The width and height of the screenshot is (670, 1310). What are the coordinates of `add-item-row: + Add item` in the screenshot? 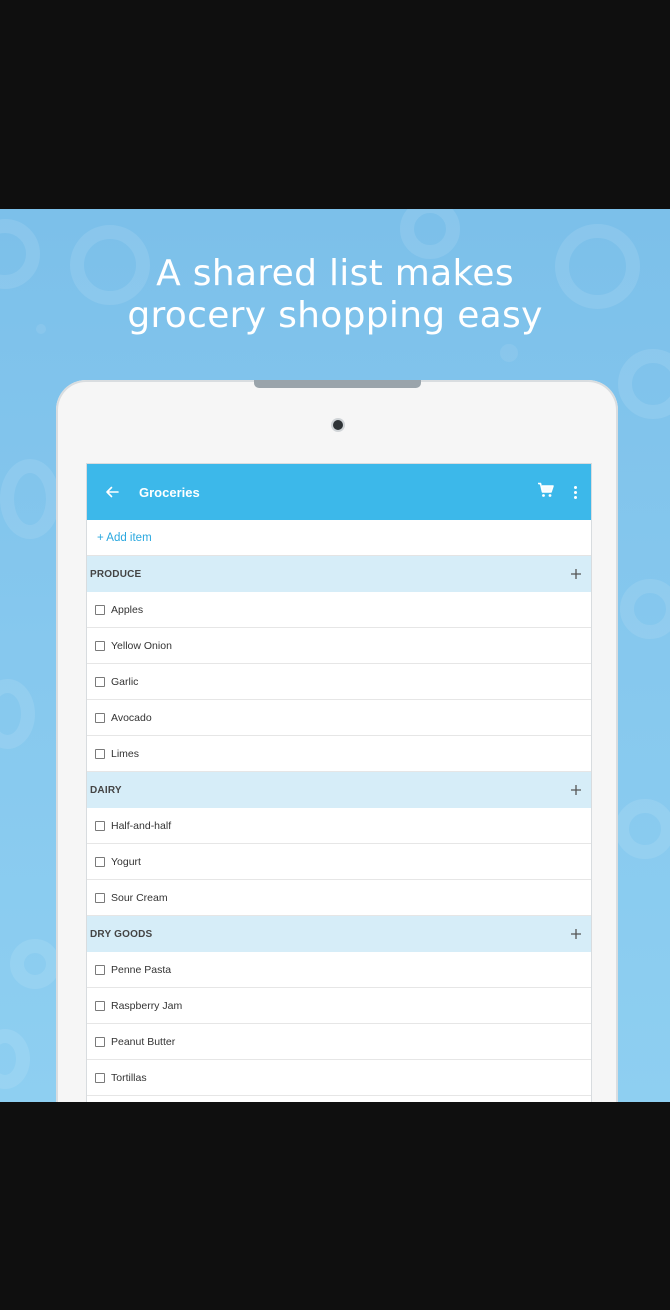 It's located at (339, 538).